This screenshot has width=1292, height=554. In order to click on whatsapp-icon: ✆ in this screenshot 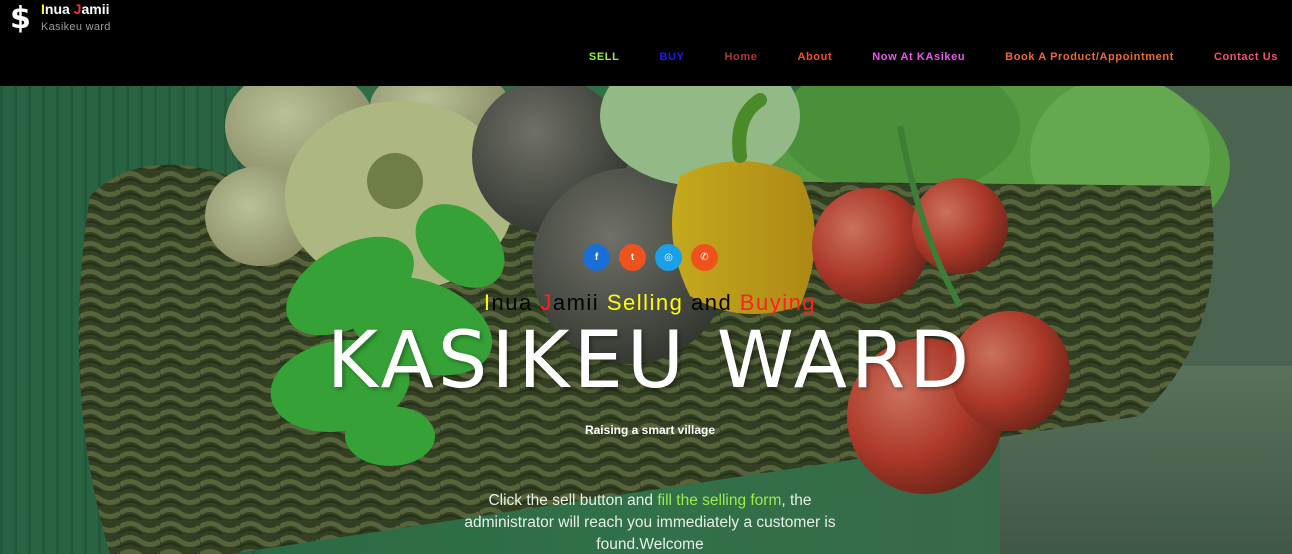, I will do `click(704, 257)`.